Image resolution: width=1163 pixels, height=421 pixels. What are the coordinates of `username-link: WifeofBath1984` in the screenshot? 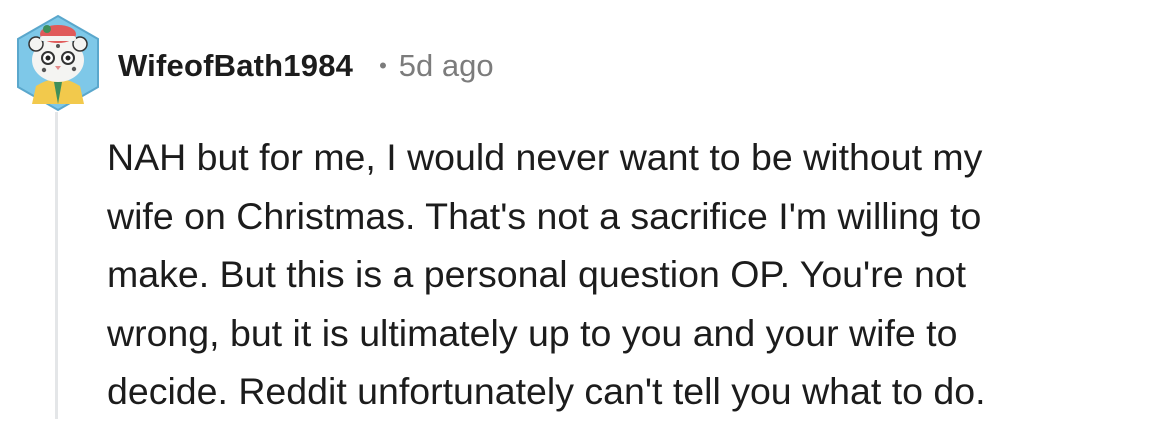 It's located at (235, 66).